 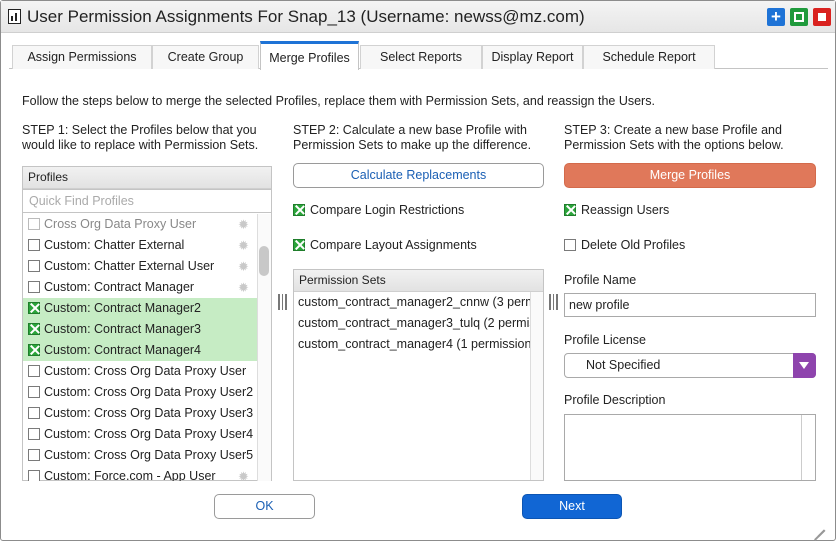 I want to click on profile-row: Custom: Force.com - App User ✹, so click(x=140, y=473).